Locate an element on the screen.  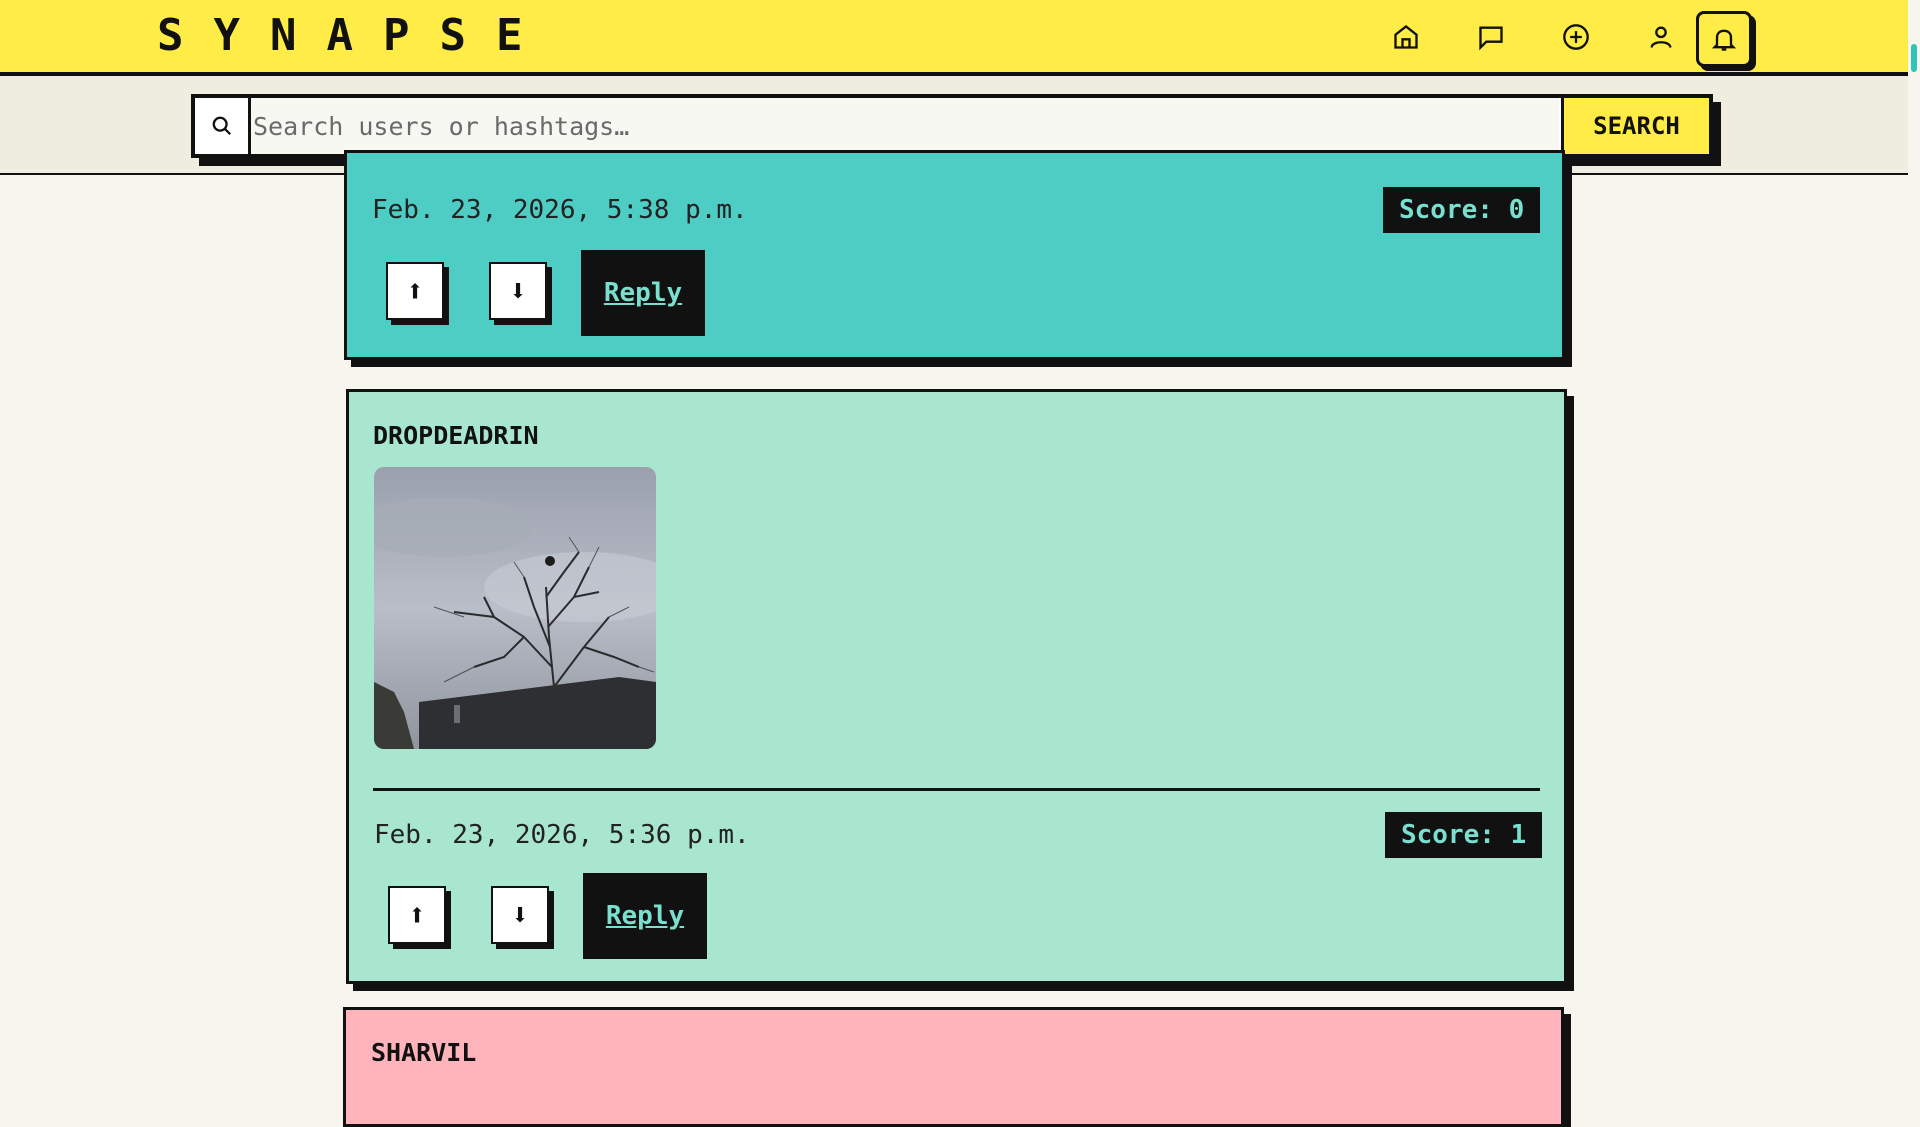
chat-icon is located at coordinates (1491, 37).